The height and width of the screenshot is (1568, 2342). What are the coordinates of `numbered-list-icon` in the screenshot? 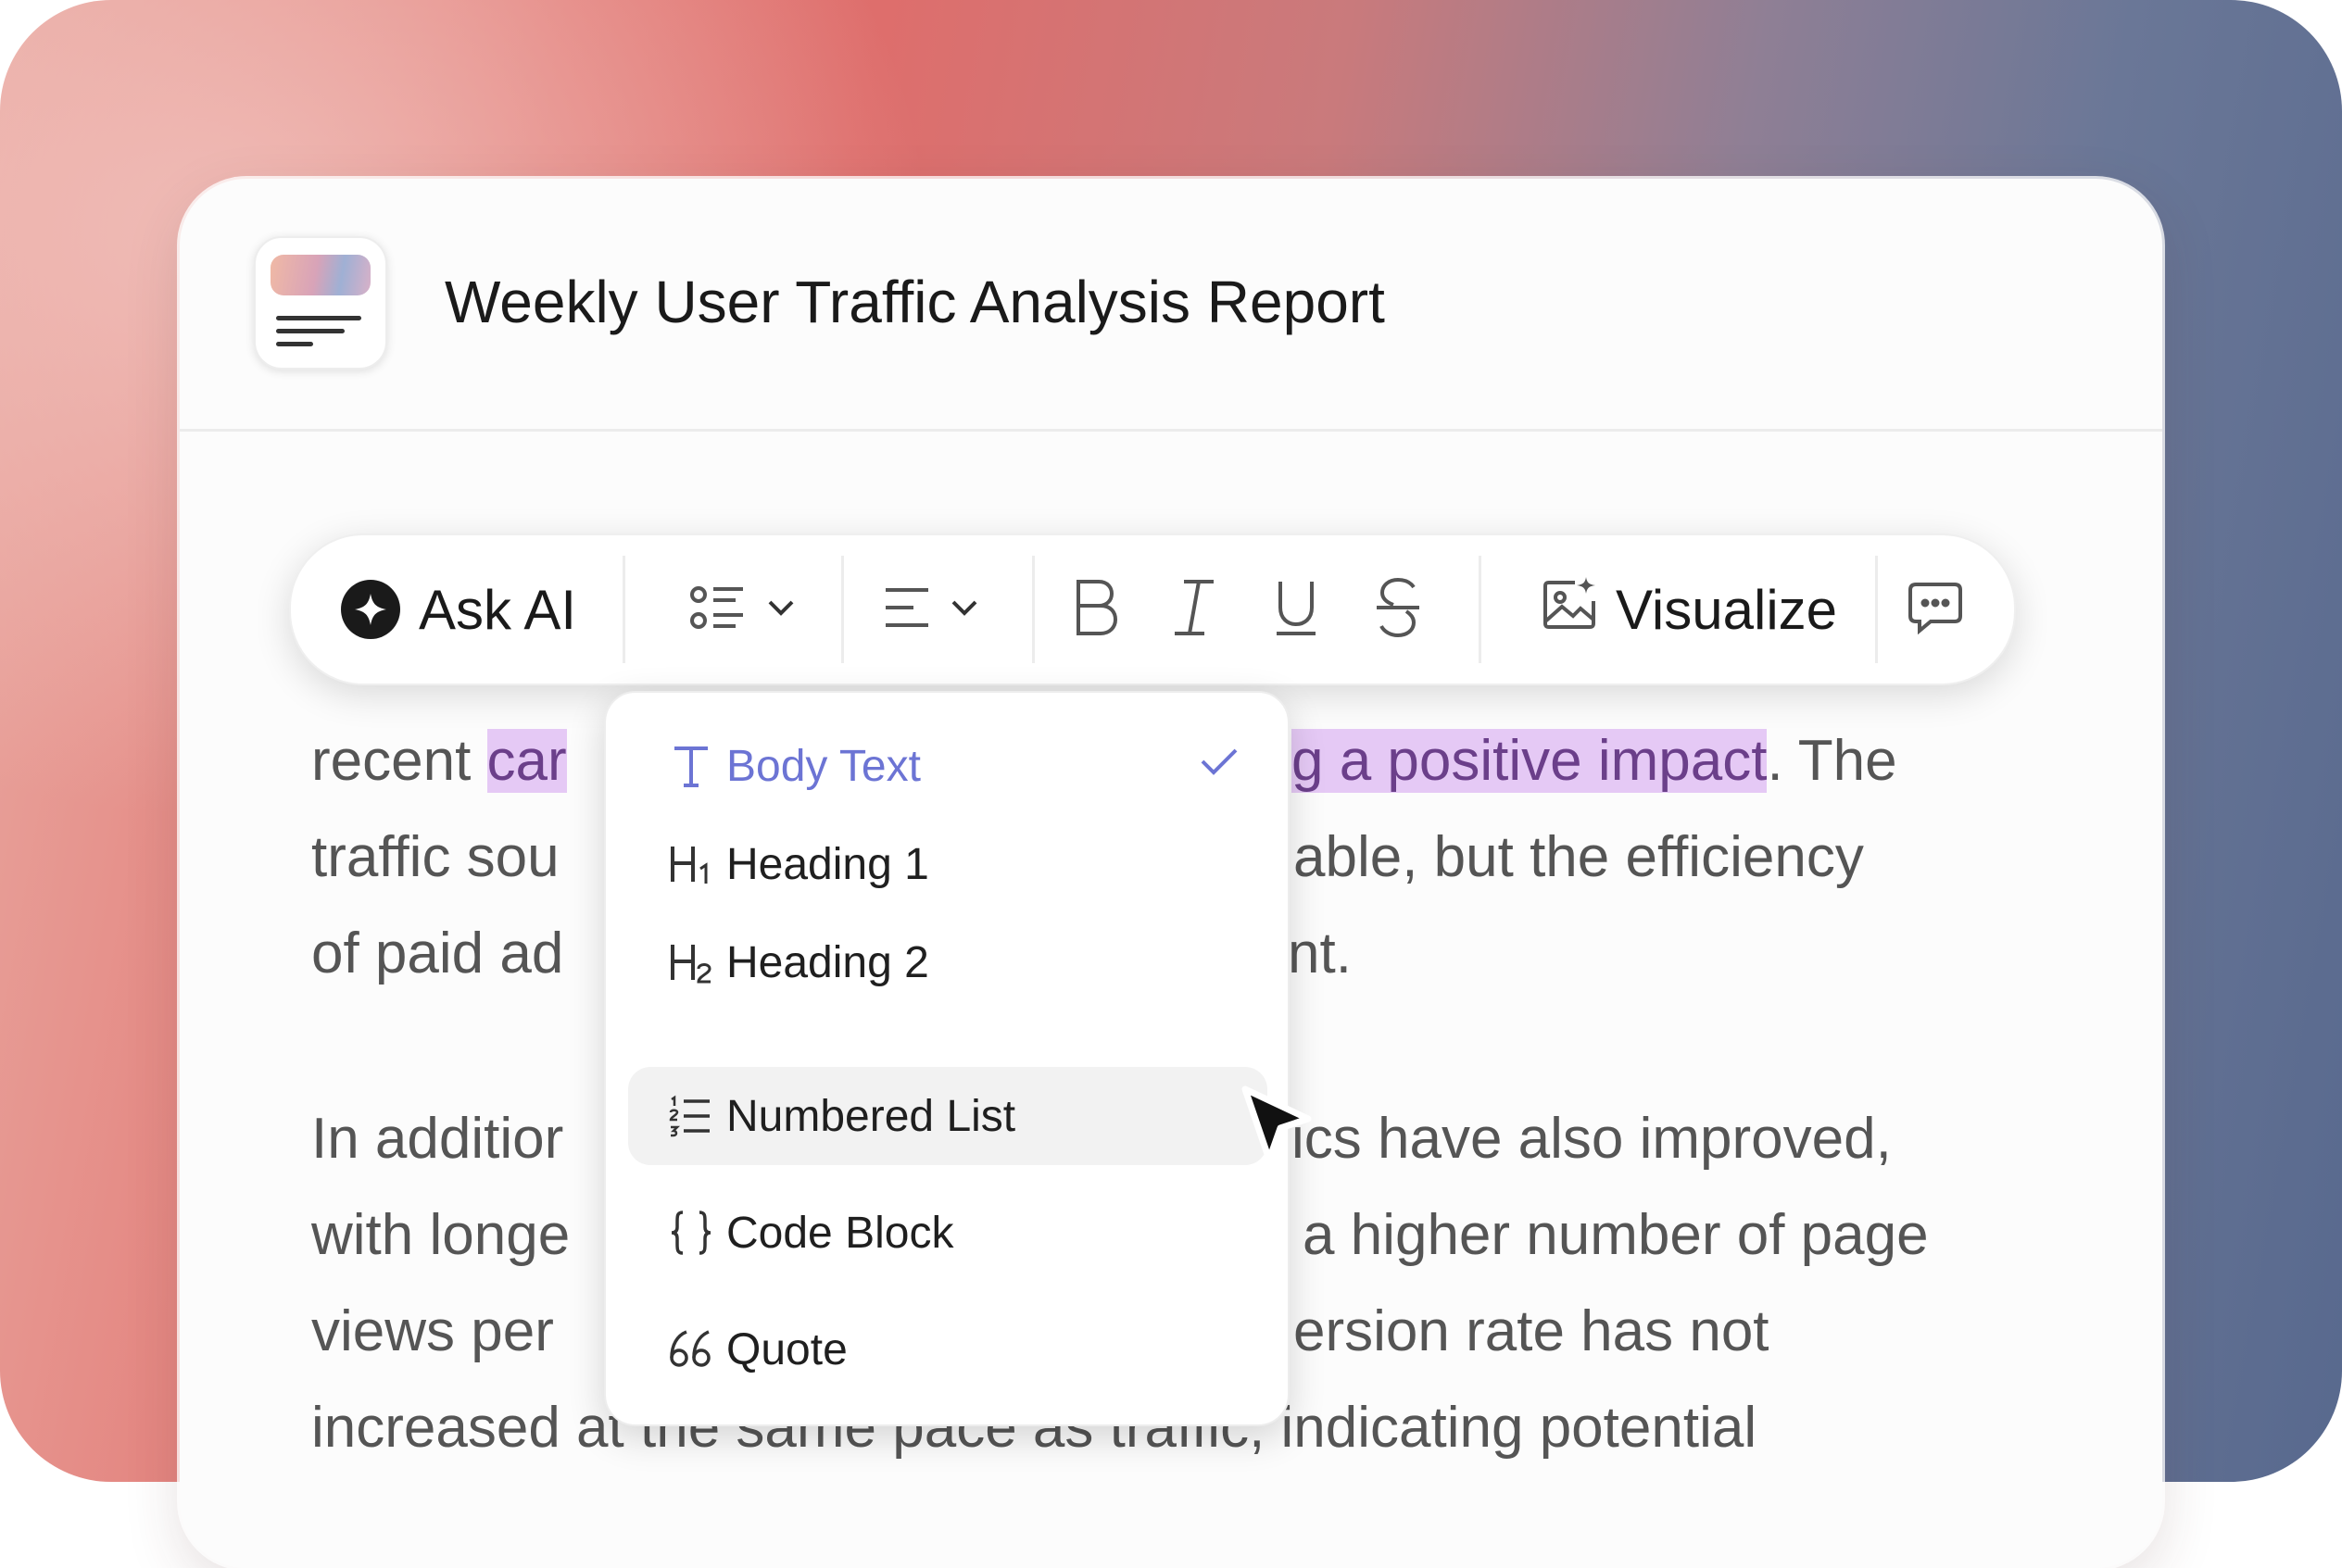 It's located at (691, 1116).